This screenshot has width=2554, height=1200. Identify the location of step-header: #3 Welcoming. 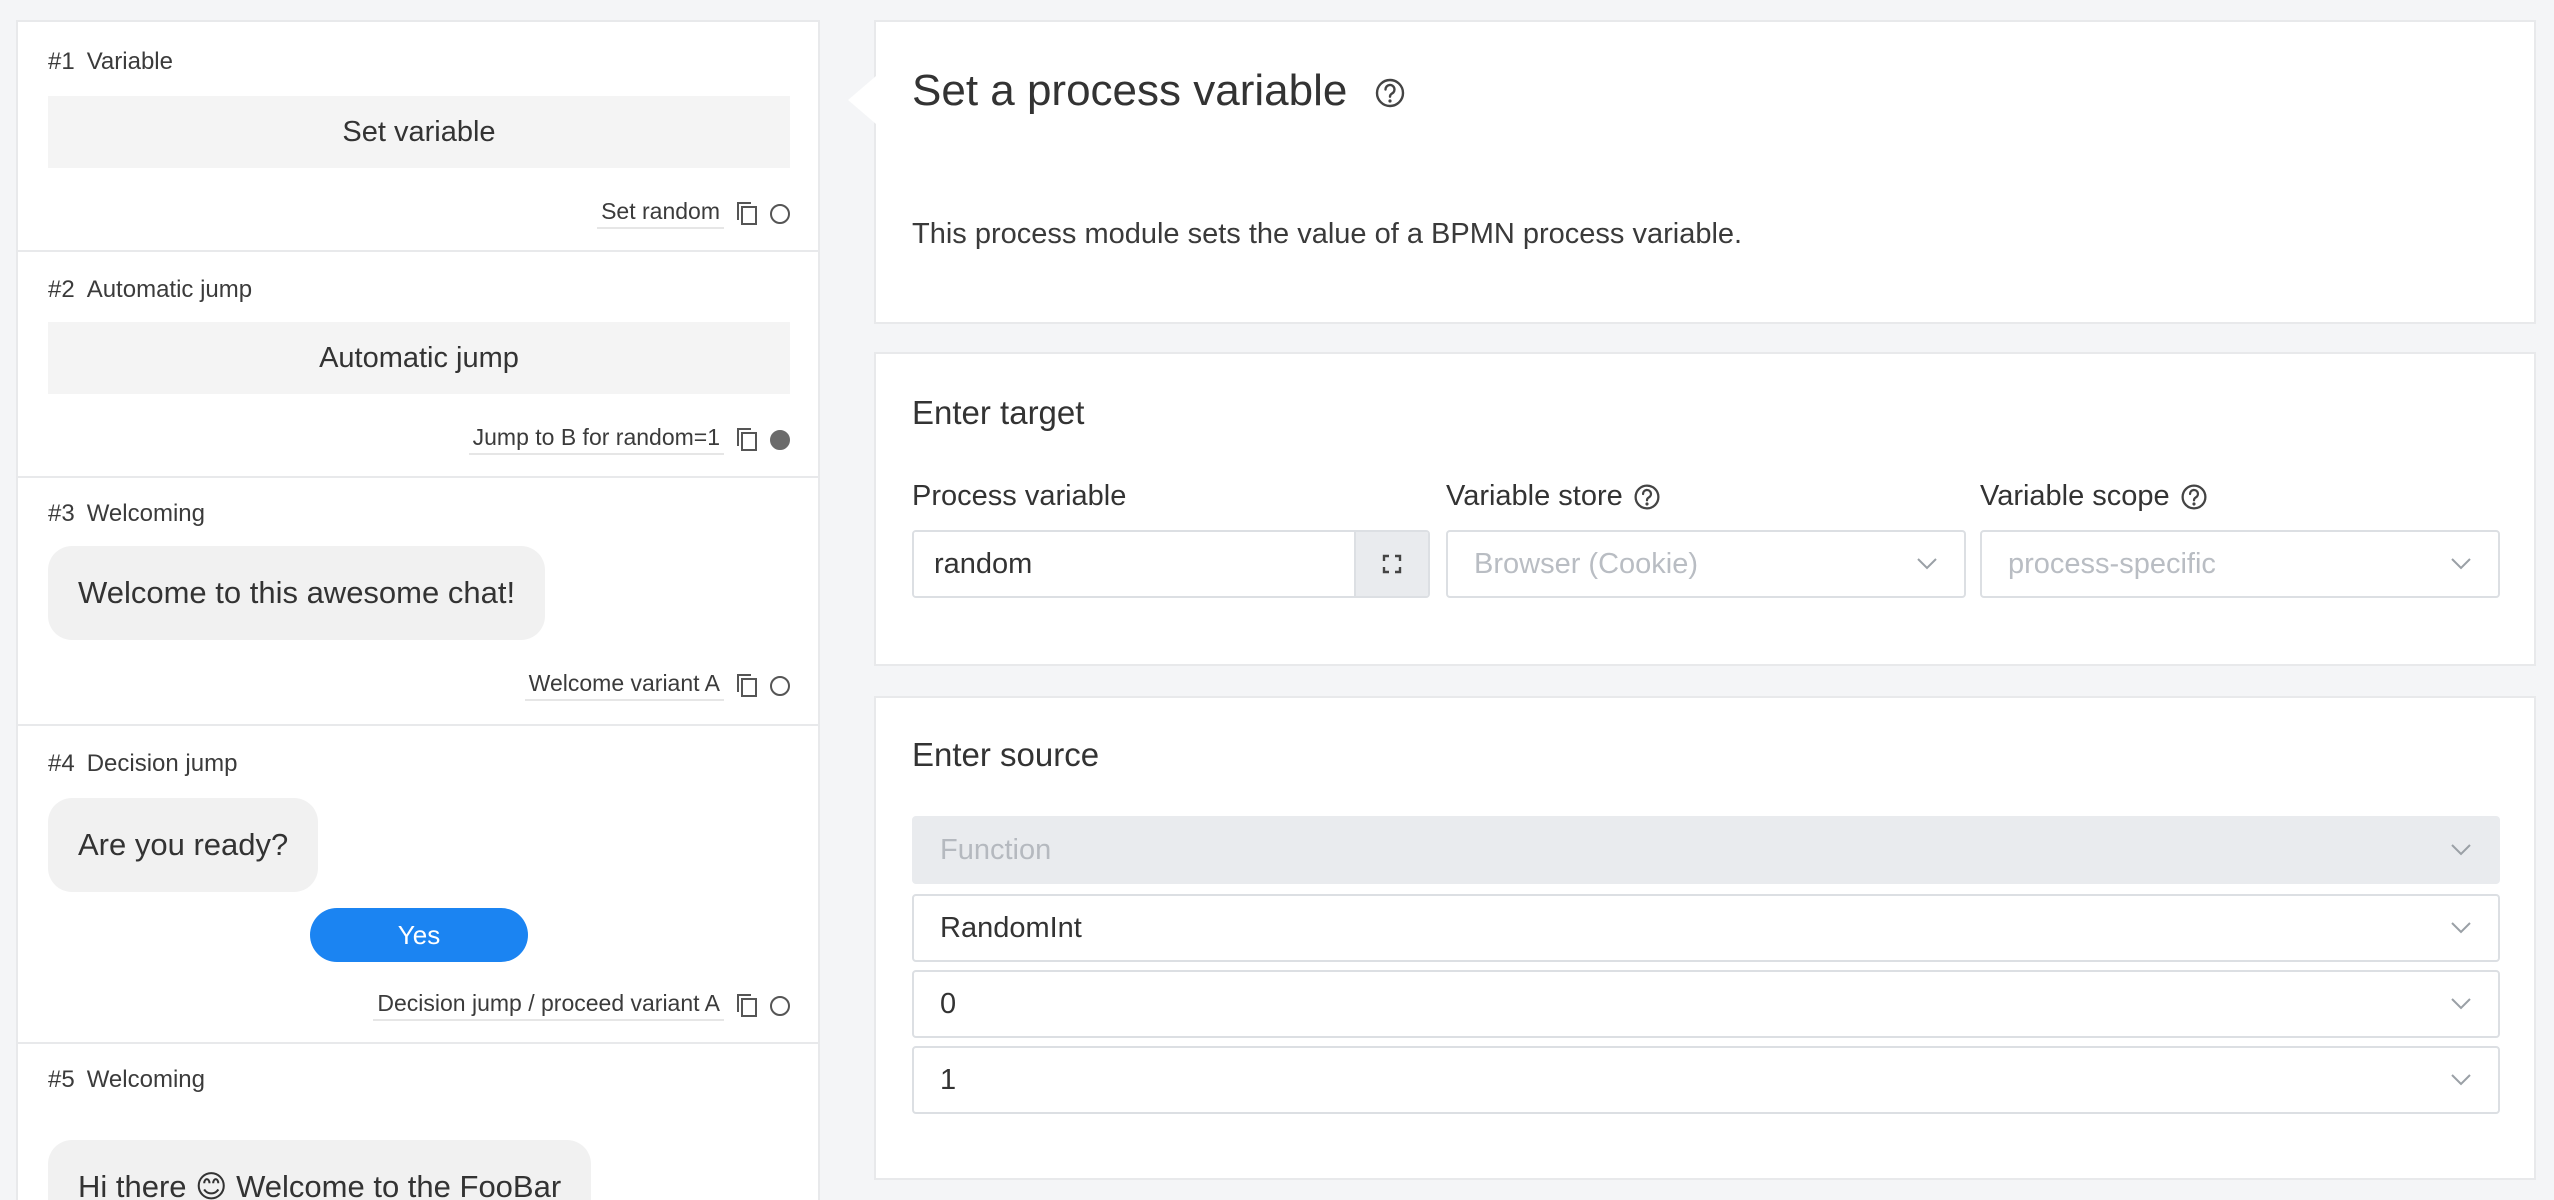
(126, 514).